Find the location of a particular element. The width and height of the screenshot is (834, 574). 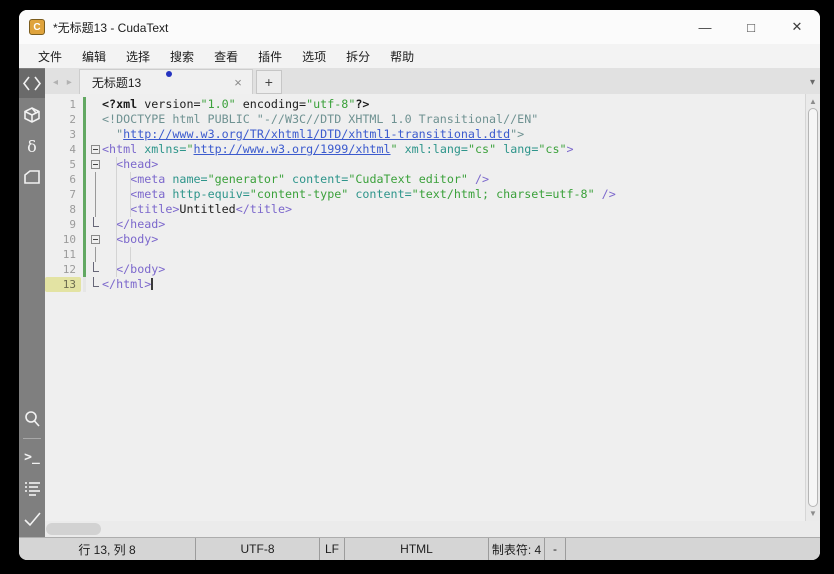

line-number: 5 is located at coordinates (63, 164).